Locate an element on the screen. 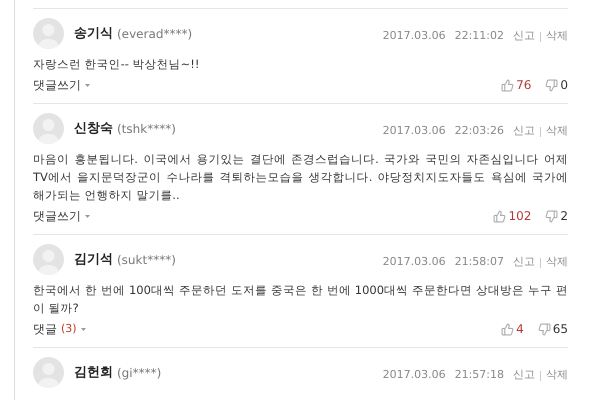 Image resolution: width=610 pixels, height=400 pixels. dislike-button: 2 is located at coordinates (556, 216).